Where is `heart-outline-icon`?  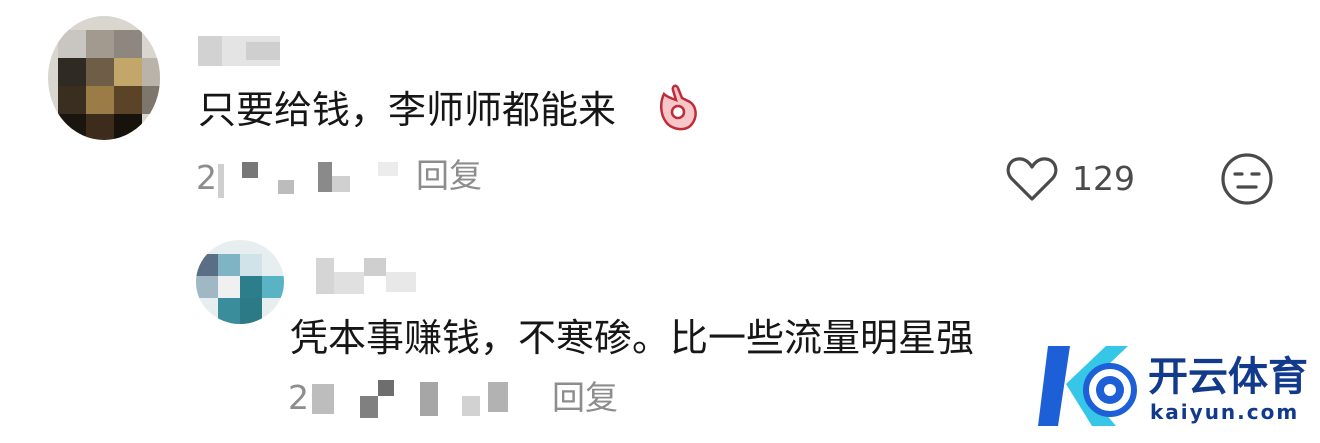 heart-outline-icon is located at coordinates (1032, 179).